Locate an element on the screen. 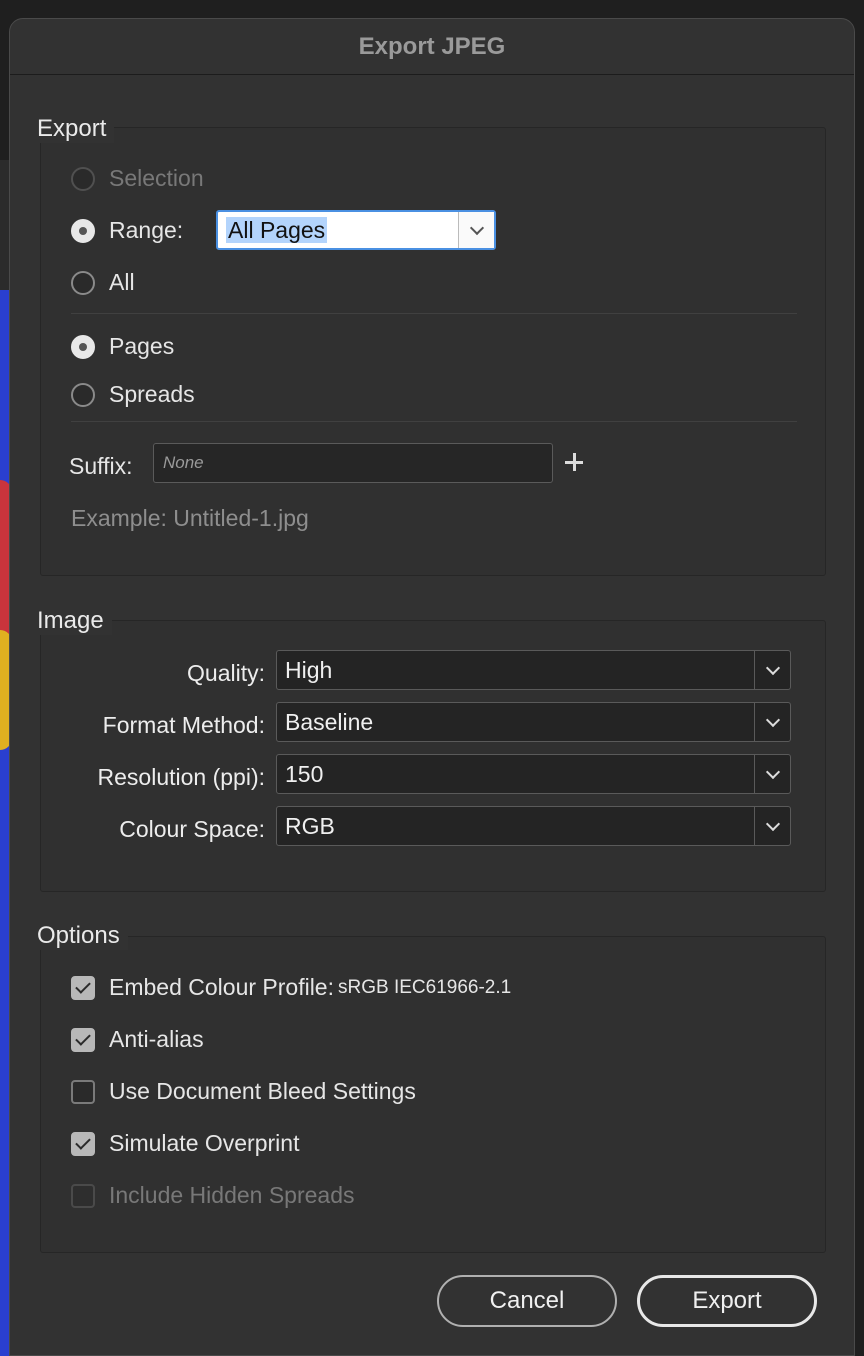 This screenshot has width=864, height=1356. example-text: Example: Untitled-1.jpg is located at coordinates (190, 518).